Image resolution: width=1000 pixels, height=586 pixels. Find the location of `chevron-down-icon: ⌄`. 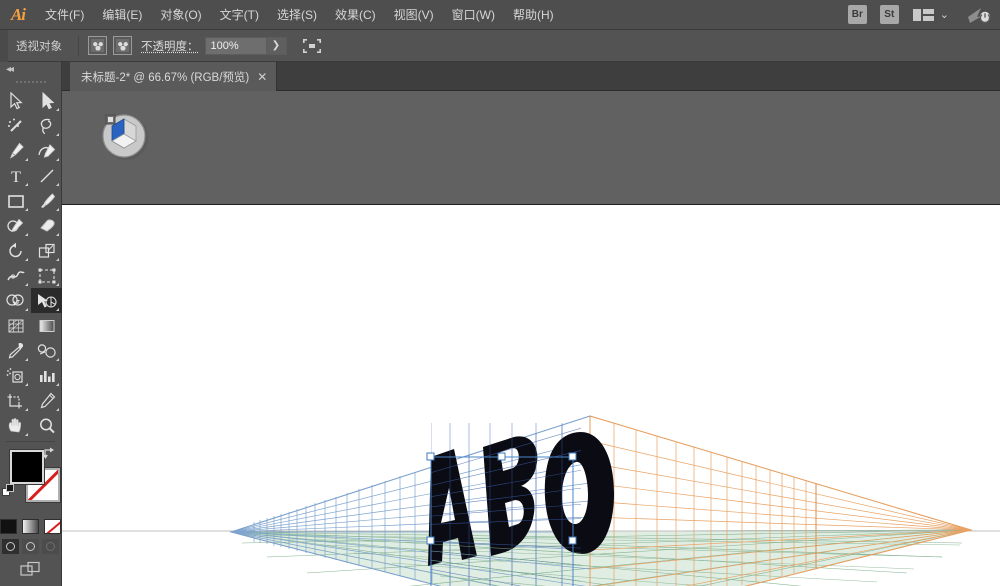

chevron-down-icon: ⌄ is located at coordinates (944, 14).